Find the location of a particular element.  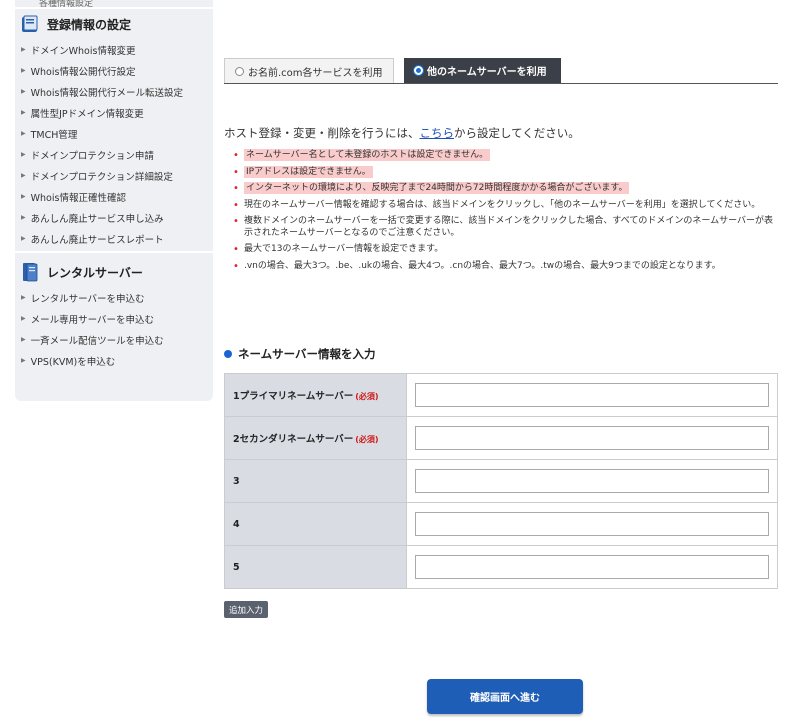

sidebar-item-whois-proxy-mail: ▶ Whois情報公開代行メール転送設定 is located at coordinates (114, 91).